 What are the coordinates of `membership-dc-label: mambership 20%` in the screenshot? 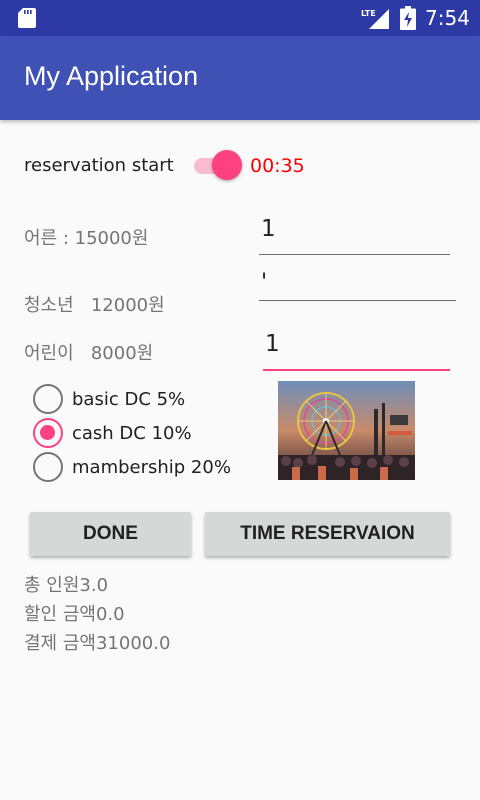 It's located at (151, 467).